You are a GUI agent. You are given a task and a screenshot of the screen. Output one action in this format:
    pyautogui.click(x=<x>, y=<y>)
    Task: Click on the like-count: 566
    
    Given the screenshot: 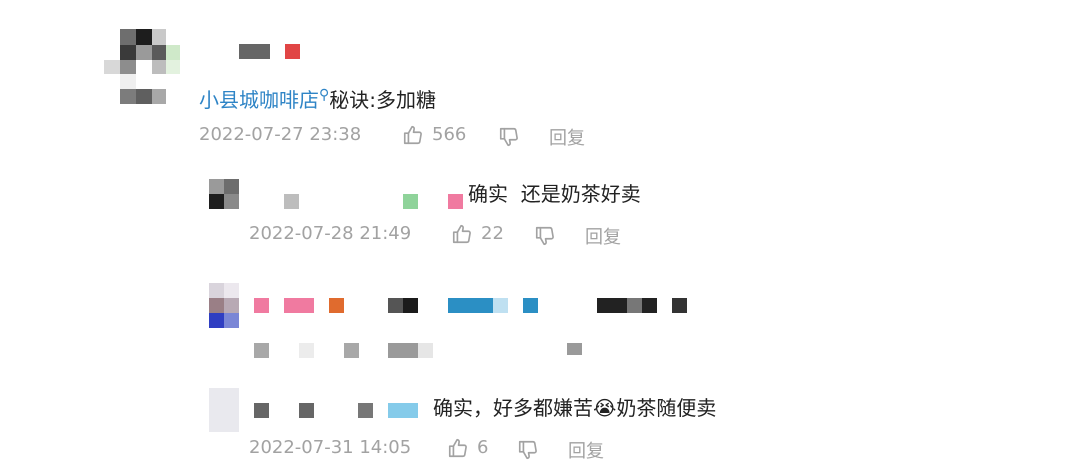 What is the action you would take?
    pyautogui.click(x=449, y=134)
    